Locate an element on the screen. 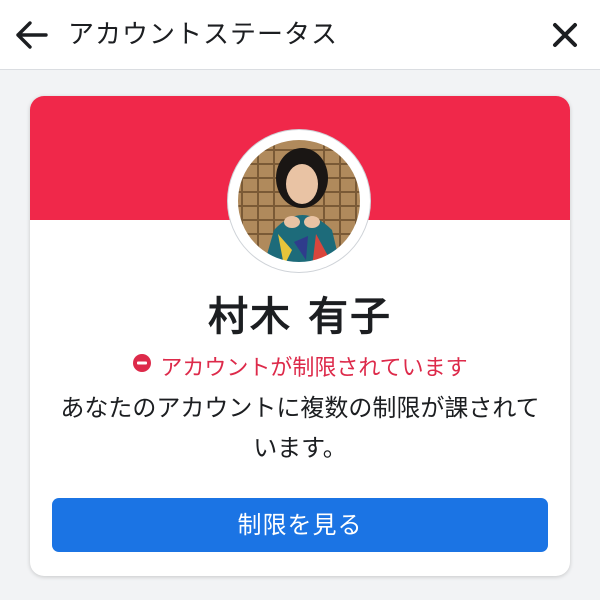 The image size is (600, 600). restriction-status-text: アカウントが制限されています is located at coordinates (314, 368).